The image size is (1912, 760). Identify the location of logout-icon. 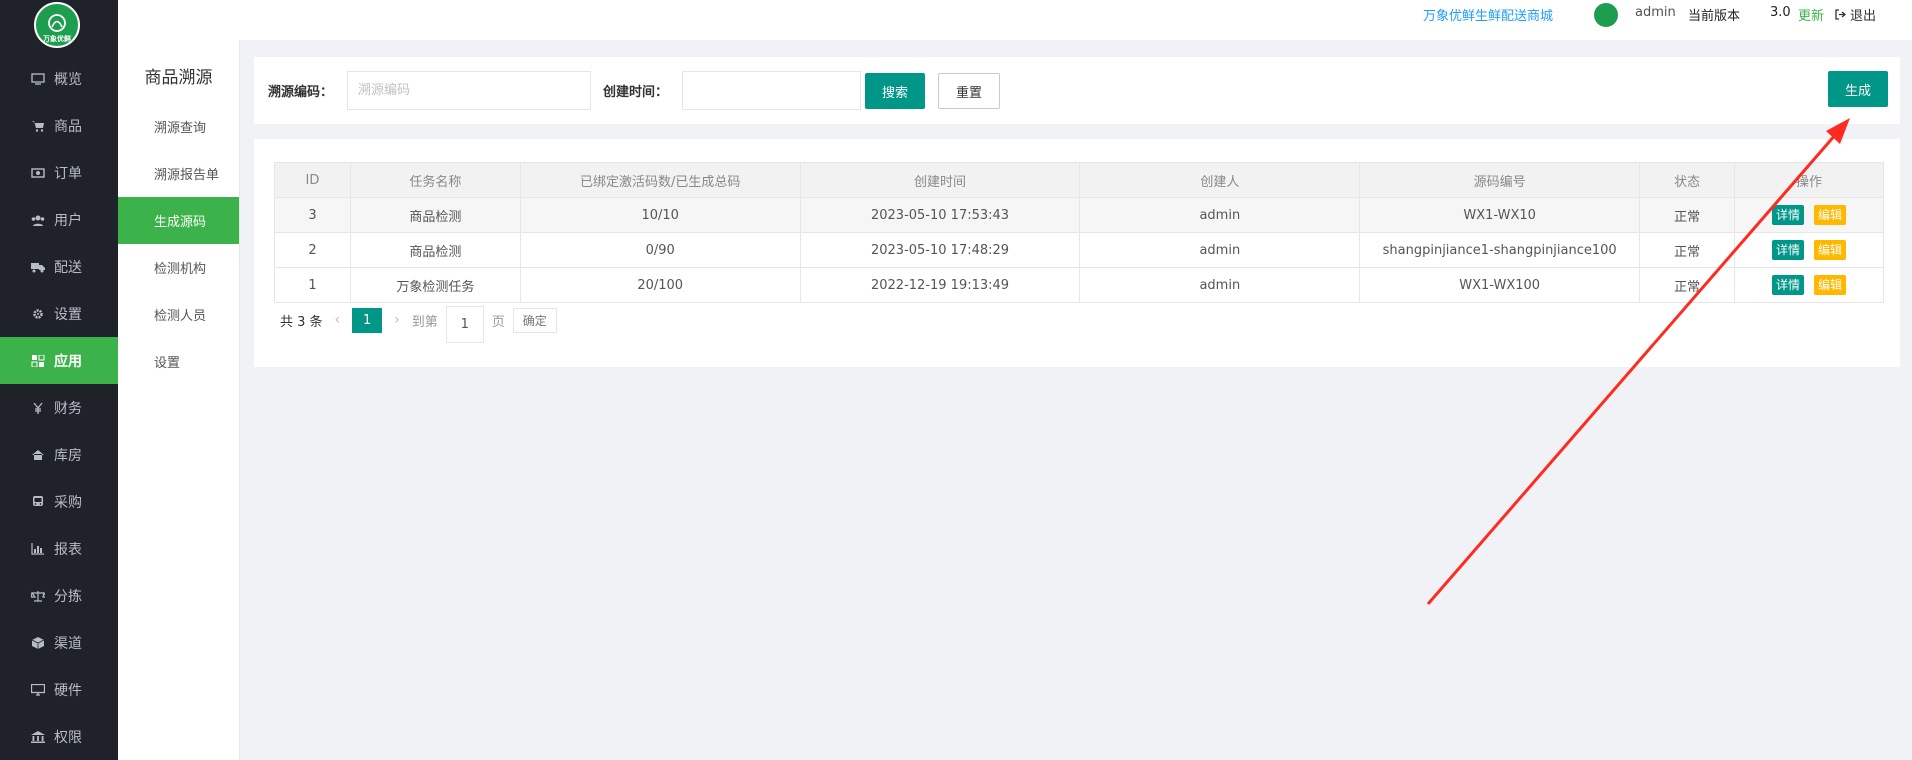
(1840, 14).